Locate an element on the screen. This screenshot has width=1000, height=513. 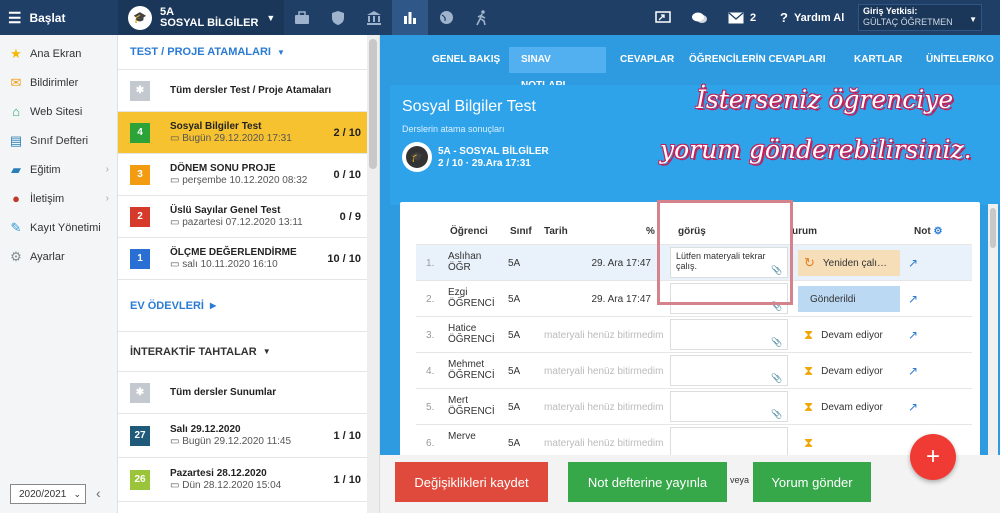
section-title: EV ÖDEVLERİ is located at coordinates (167, 305).